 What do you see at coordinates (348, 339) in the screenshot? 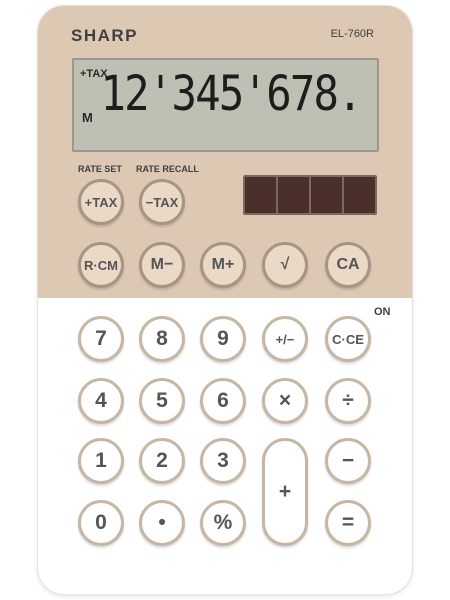
I see `clear-entry-key: C·CE` at bounding box center [348, 339].